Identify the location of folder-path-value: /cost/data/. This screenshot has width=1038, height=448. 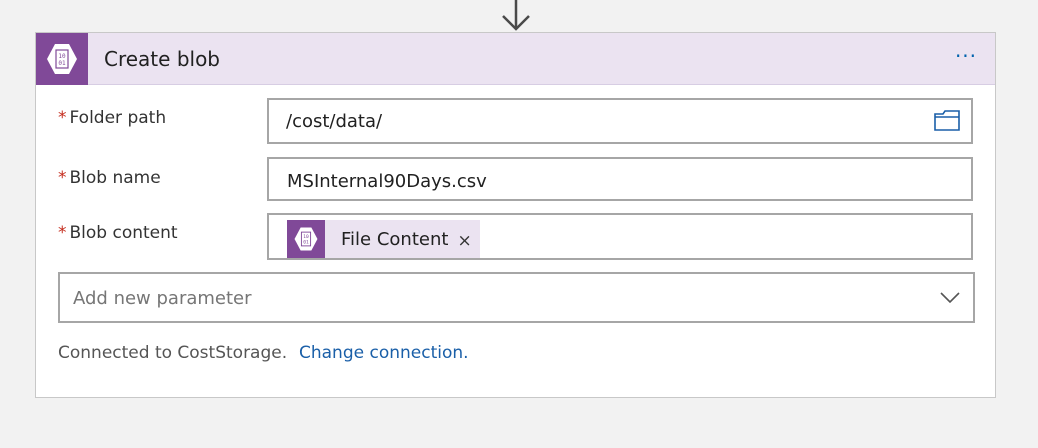
(334, 121).